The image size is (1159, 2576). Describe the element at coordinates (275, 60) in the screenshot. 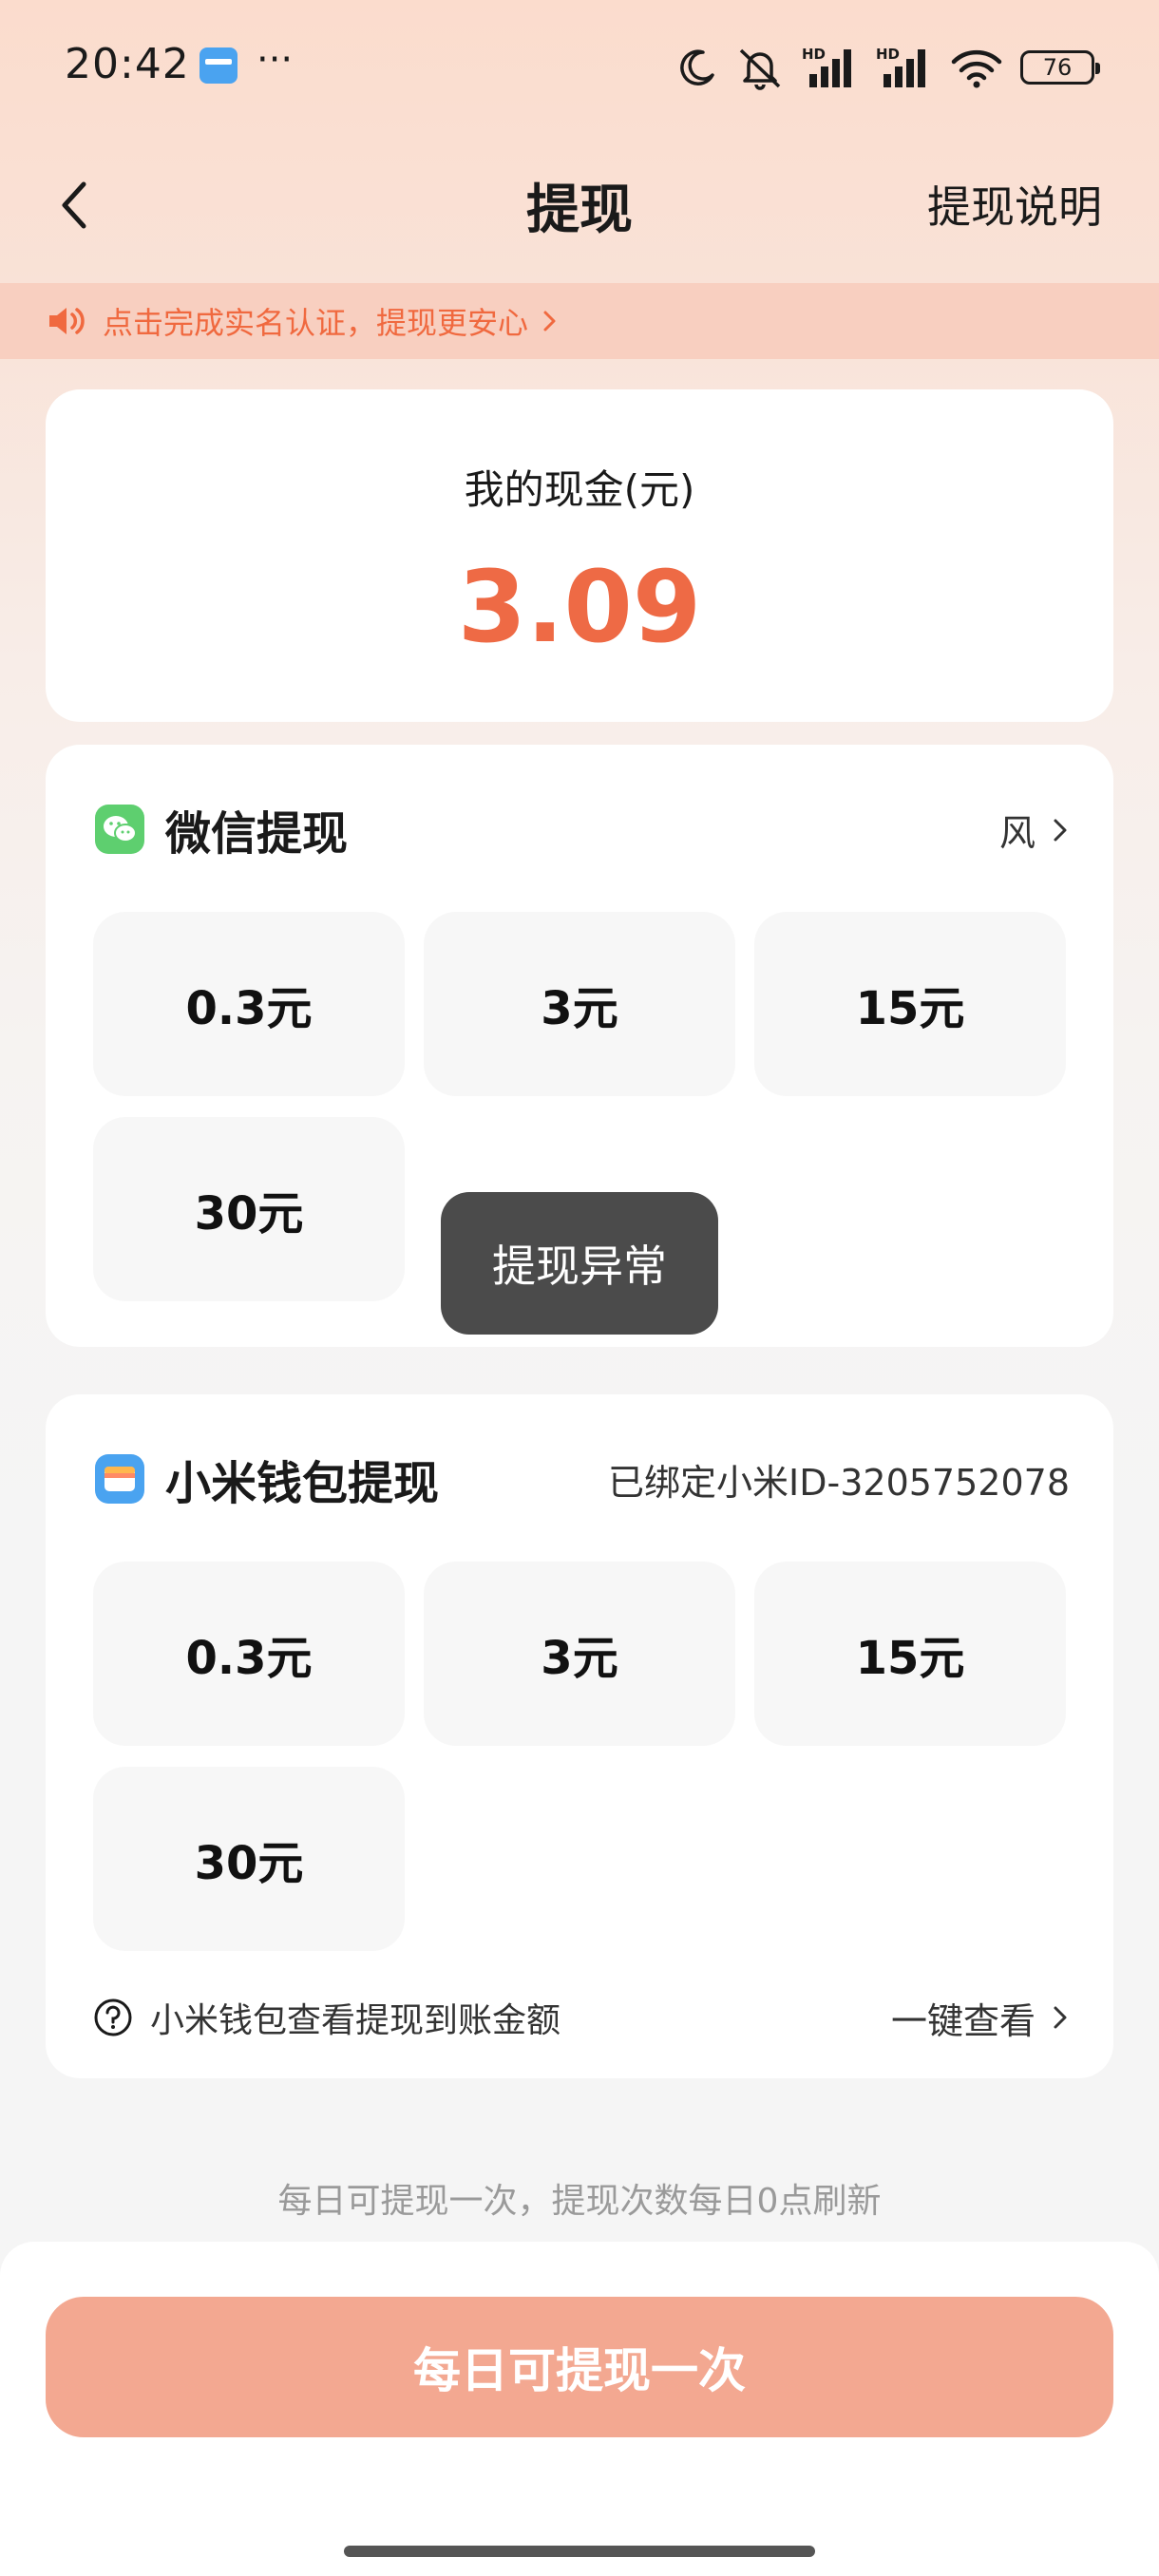

I see `more-notifications: ···` at that location.